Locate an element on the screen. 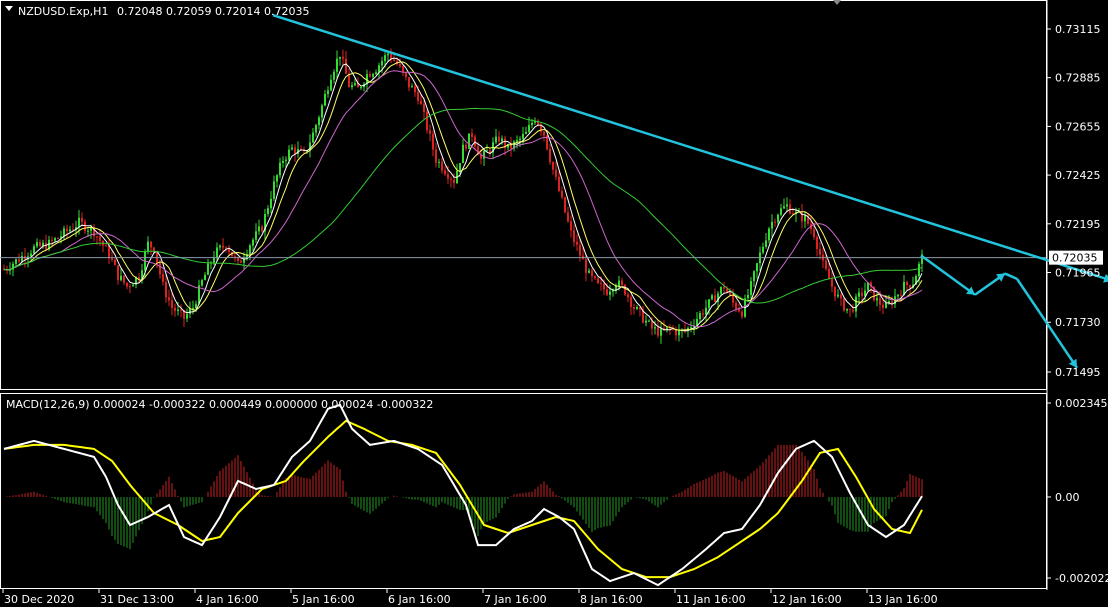 The image size is (1108, 607). time-tick-label: 8 Jan 16:00 is located at coordinates (611, 599).